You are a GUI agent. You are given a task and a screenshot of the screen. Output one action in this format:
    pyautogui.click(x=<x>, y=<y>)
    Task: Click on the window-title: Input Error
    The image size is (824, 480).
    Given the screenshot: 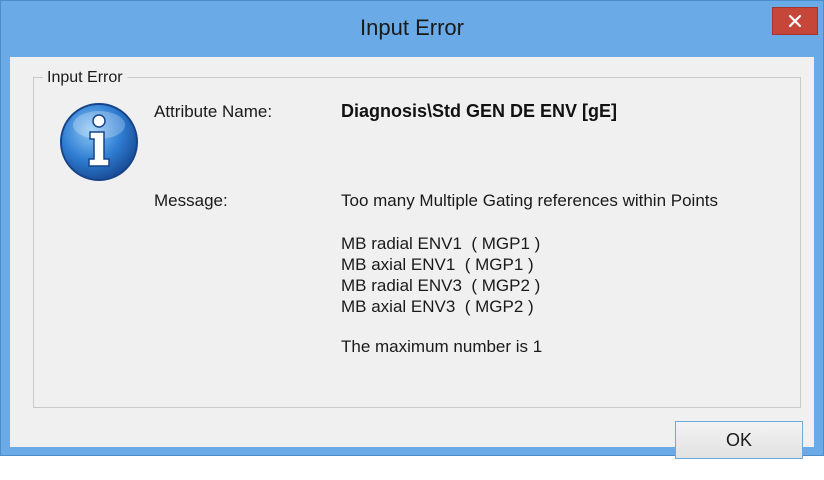 What is the action you would take?
    pyautogui.click(x=412, y=27)
    